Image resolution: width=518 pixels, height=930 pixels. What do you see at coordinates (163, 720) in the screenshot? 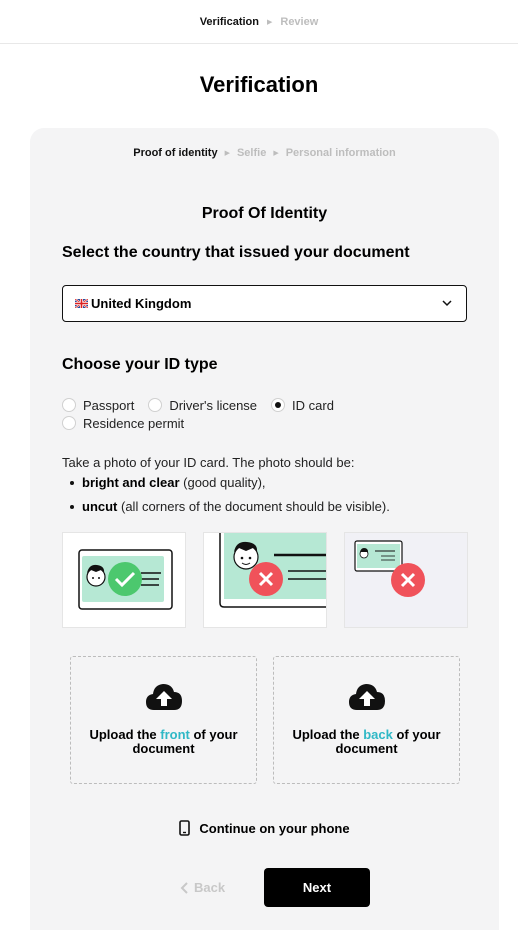
I see `upload-front-button: Upload the front of your document` at bounding box center [163, 720].